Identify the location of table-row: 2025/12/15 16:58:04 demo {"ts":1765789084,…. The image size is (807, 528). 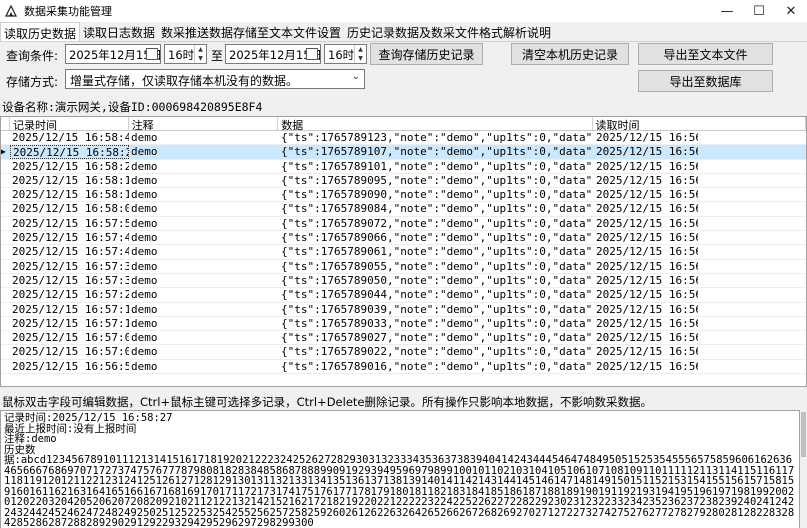
(403, 209).